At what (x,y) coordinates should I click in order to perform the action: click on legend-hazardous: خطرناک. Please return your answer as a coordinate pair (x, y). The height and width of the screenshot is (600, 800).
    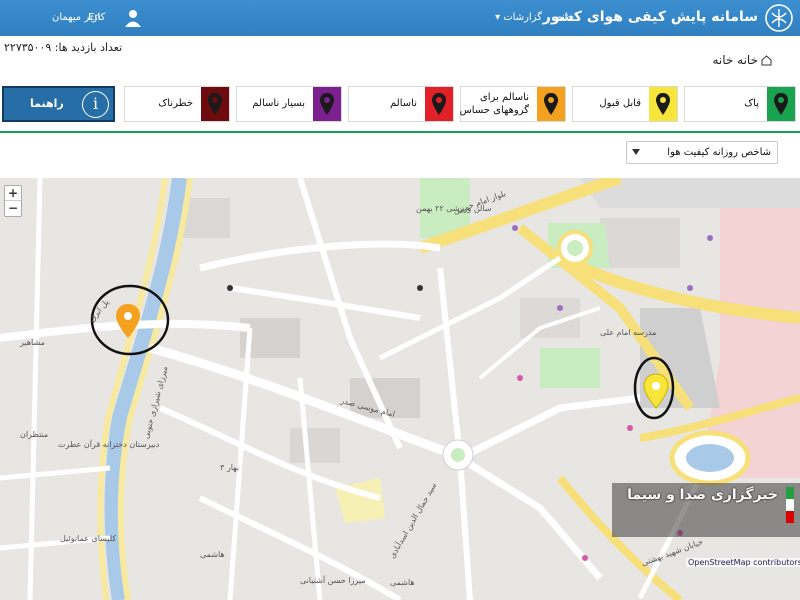
    Looking at the image, I should click on (177, 104).